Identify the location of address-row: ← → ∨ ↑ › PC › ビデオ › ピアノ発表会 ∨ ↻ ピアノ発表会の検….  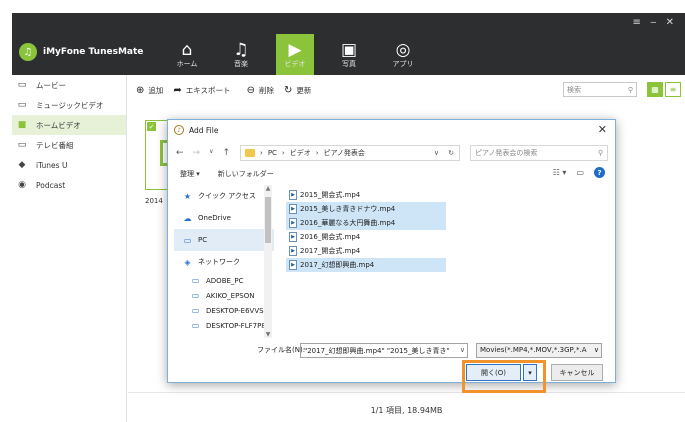
(392, 153).